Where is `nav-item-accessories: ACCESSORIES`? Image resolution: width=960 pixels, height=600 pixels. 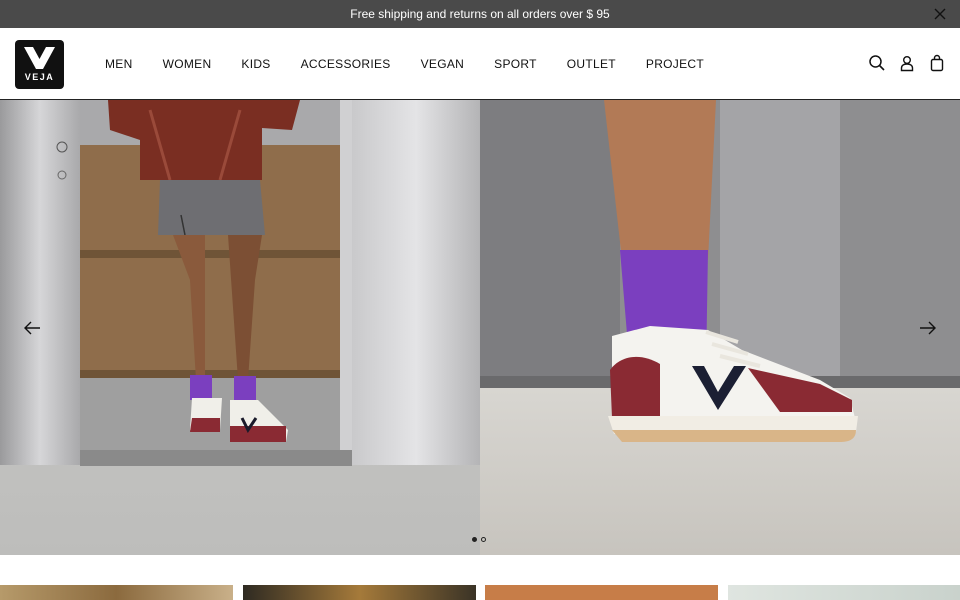 nav-item-accessories: ACCESSORIES is located at coordinates (346, 64).